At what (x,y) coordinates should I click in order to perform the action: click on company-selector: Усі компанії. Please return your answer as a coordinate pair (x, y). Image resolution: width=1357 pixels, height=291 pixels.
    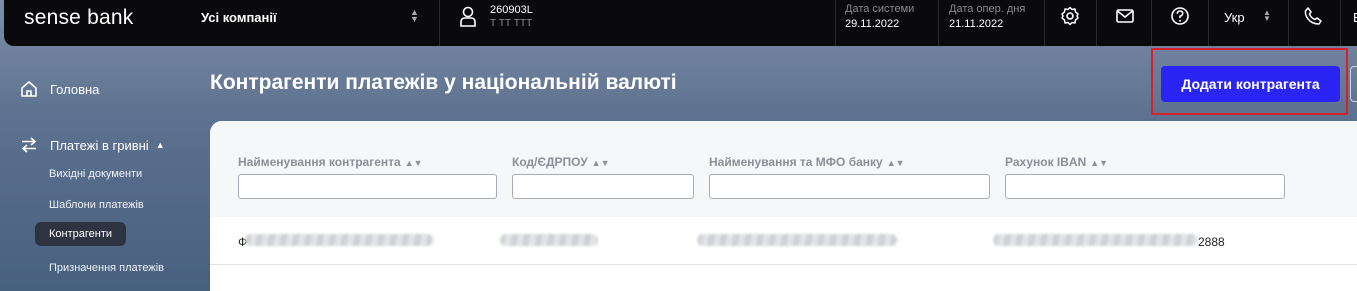
    Looking at the image, I should click on (239, 17).